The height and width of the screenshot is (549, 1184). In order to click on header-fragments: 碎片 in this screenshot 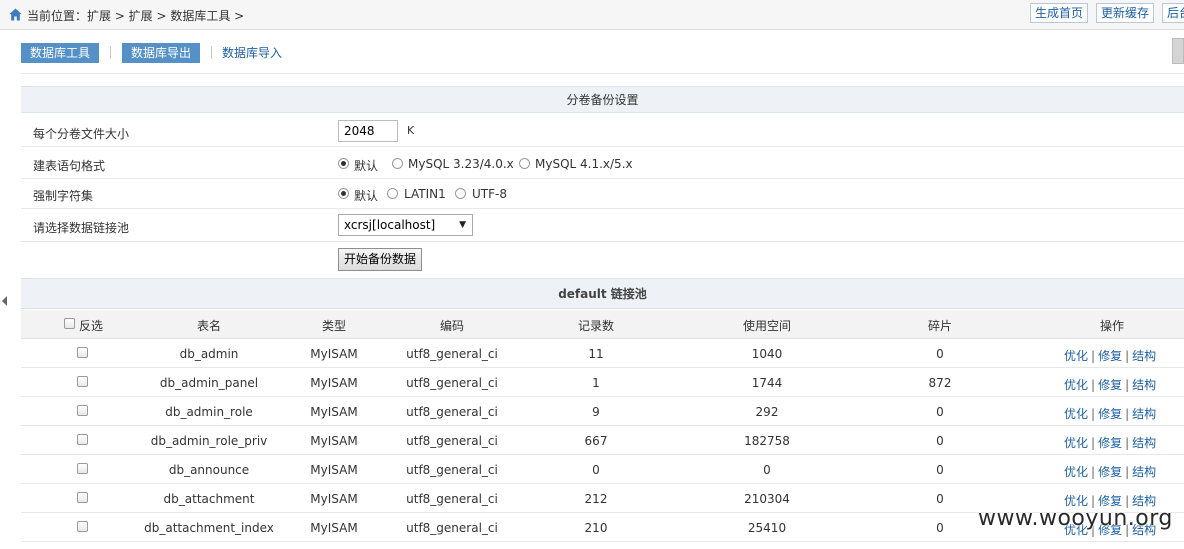, I will do `click(940, 326)`.